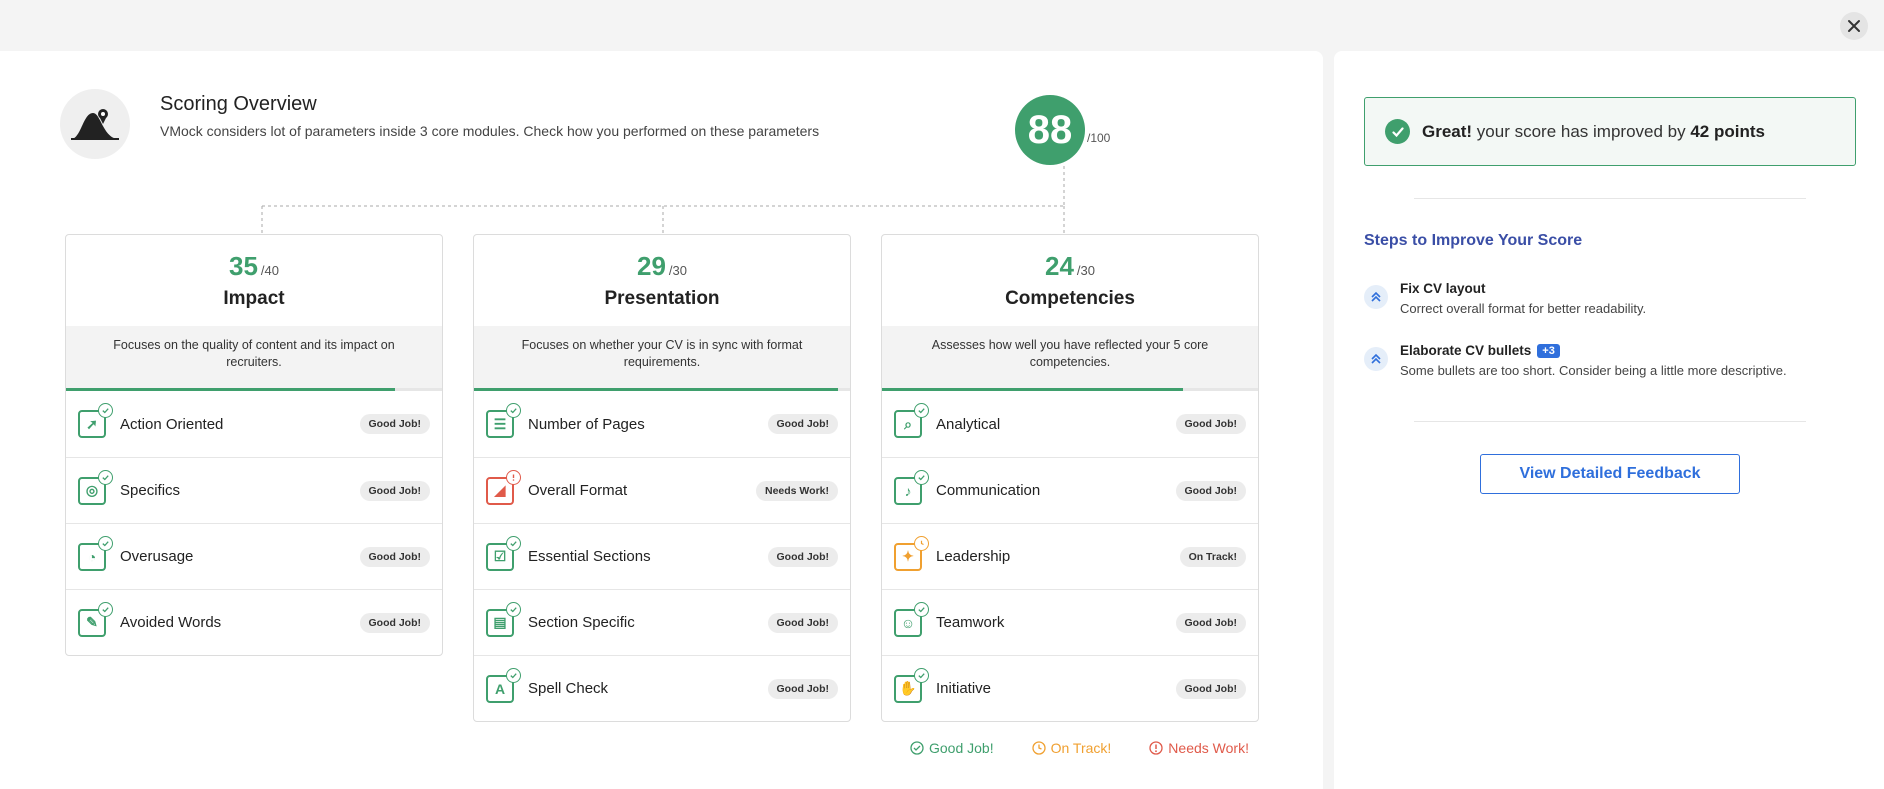 The image size is (1884, 789). Describe the element at coordinates (1548, 350) in the screenshot. I see `count-badge: +3` at that location.